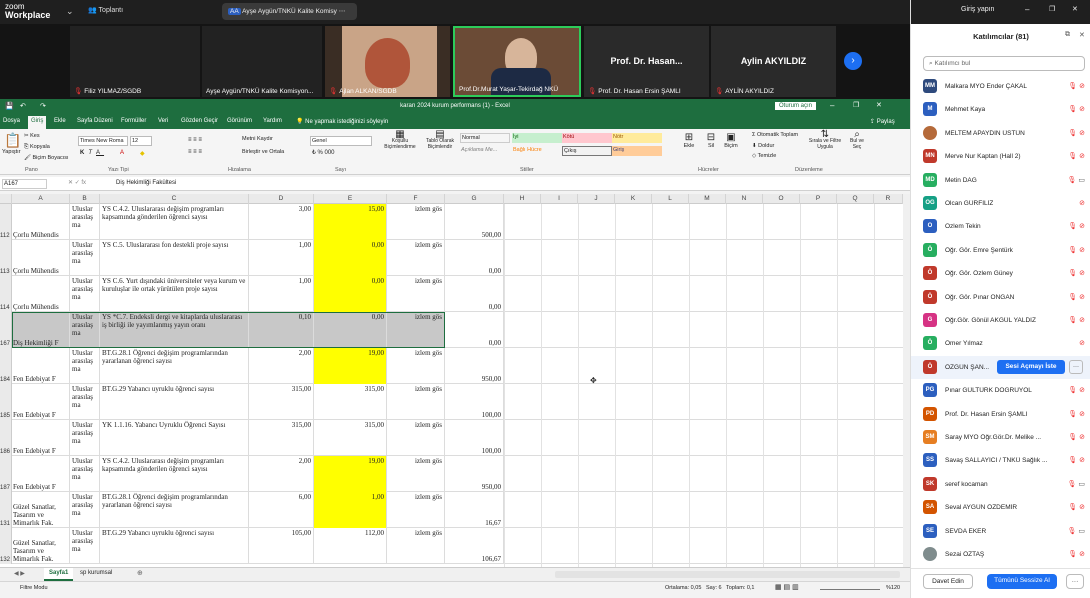 The width and height of the screenshot is (1090, 598). I want to click on column-header: M, so click(707, 199).